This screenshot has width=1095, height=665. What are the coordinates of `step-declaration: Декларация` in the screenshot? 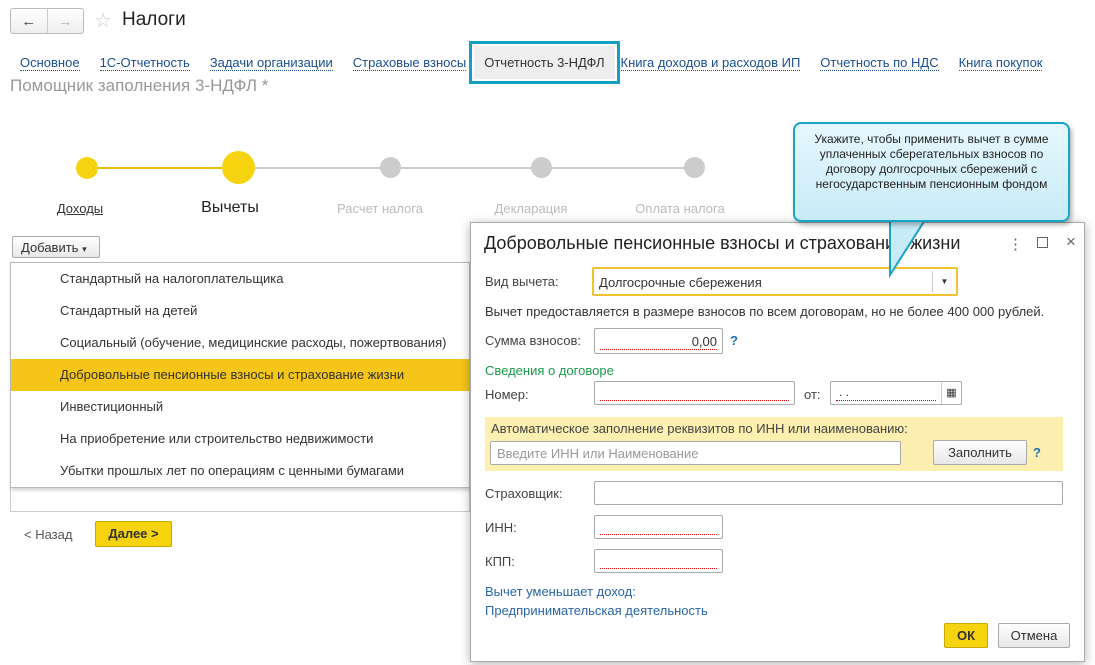 It's located at (531, 208).